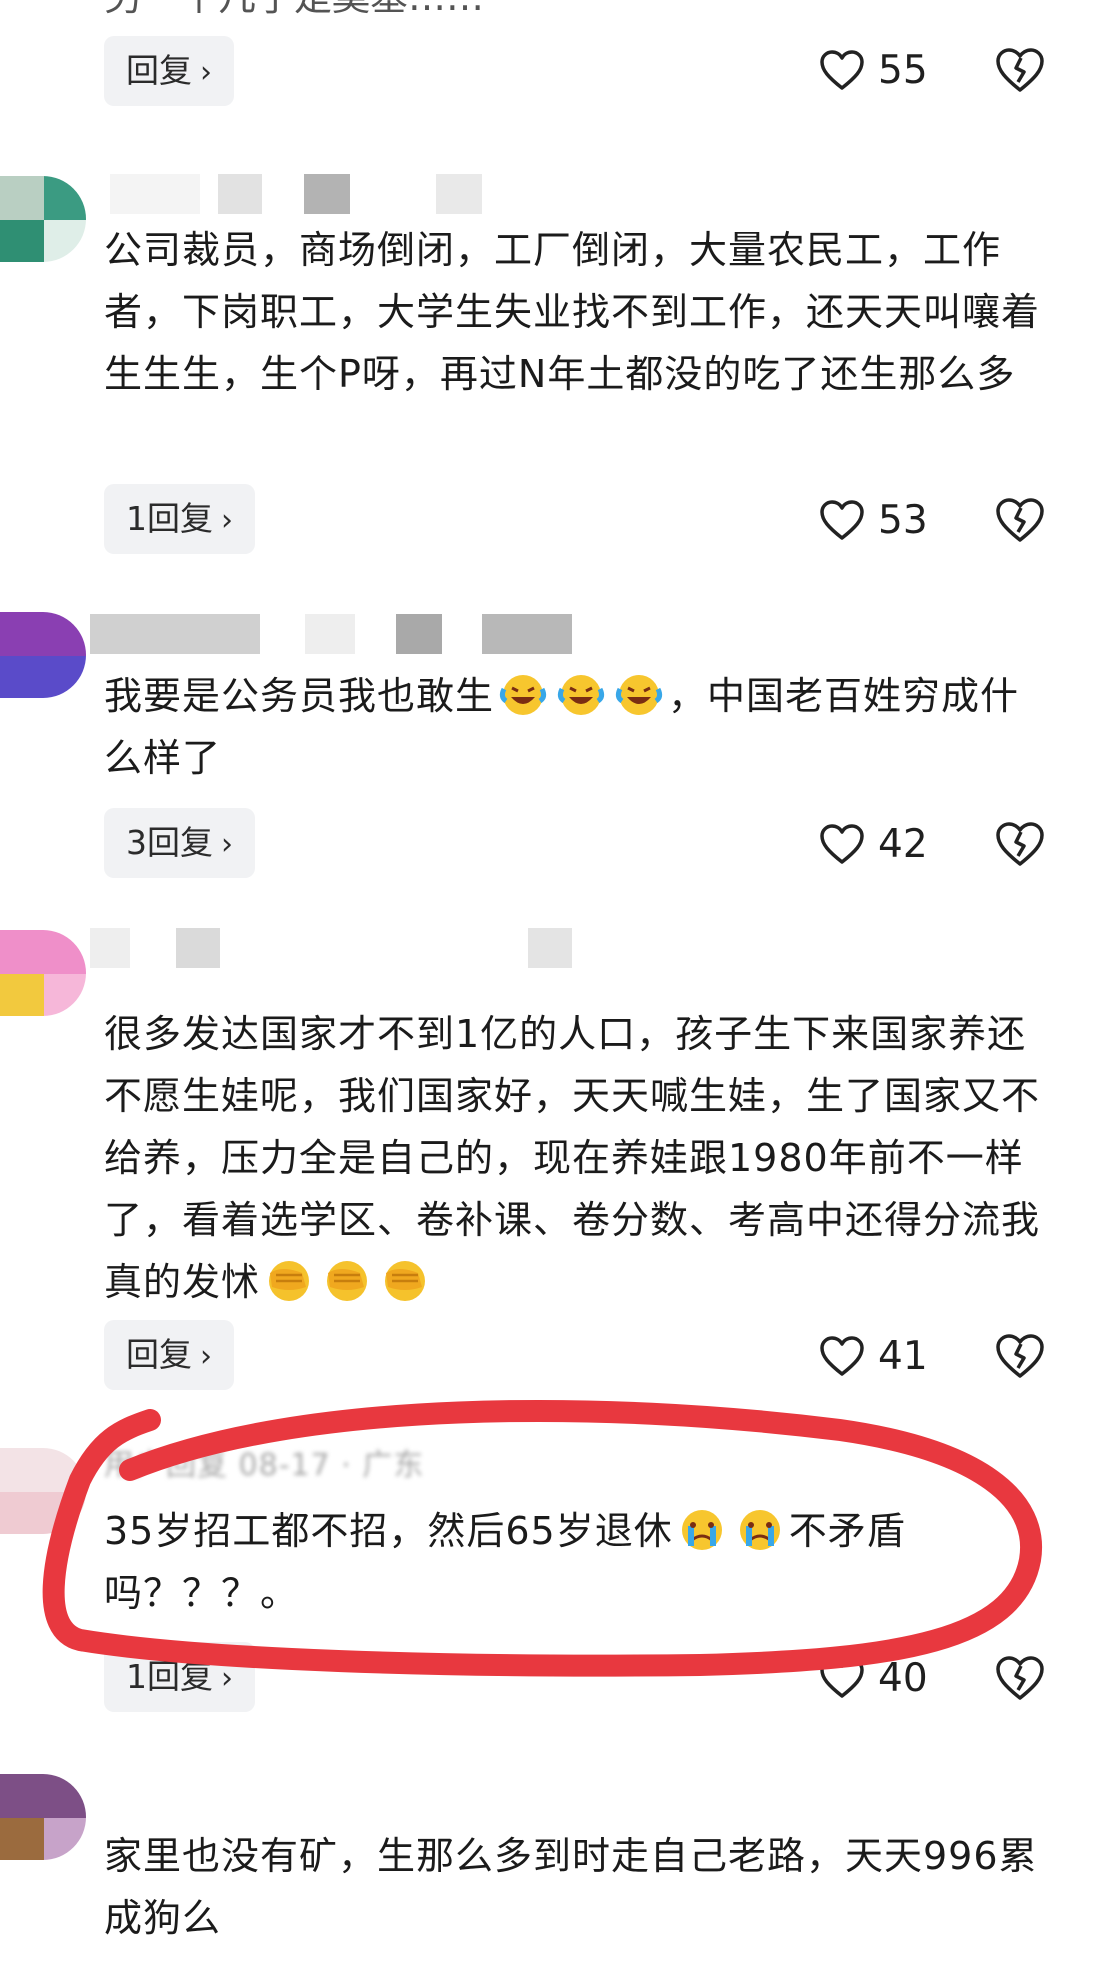  Describe the element at coordinates (579, 727) in the screenshot. I see `comment-text: 我要是公务员我也敢生 ，中国老百姓穷成什么样了` at that location.